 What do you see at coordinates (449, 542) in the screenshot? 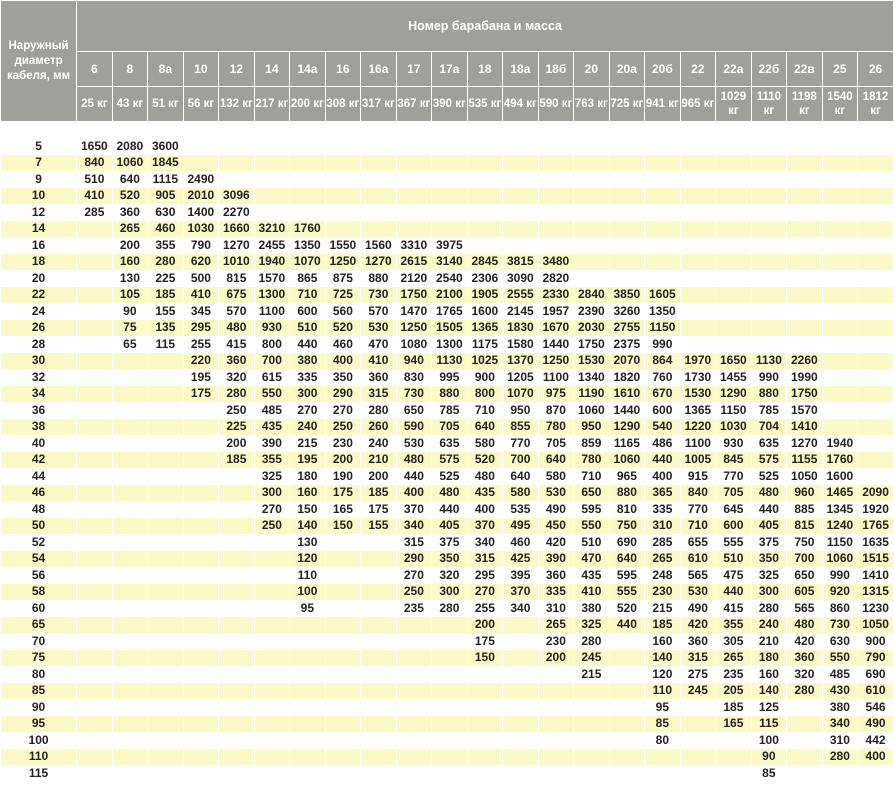
I see `cable-length-cell: 375` at bounding box center [449, 542].